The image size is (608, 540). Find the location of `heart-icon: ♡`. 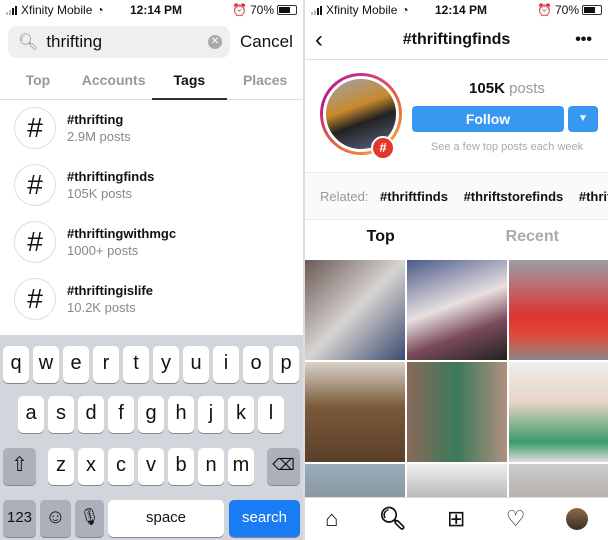

heart-icon: ♡ is located at coordinates (516, 519).